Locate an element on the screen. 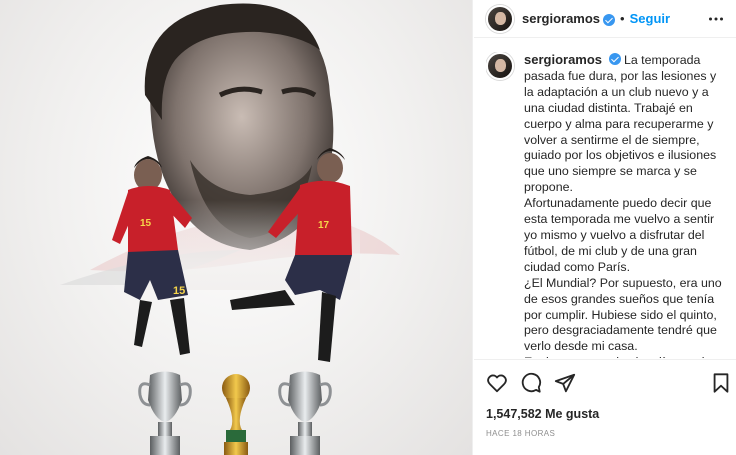 This screenshot has height=455, width=736. post-timestamp: HACE 18 HORAS is located at coordinates (520, 433).